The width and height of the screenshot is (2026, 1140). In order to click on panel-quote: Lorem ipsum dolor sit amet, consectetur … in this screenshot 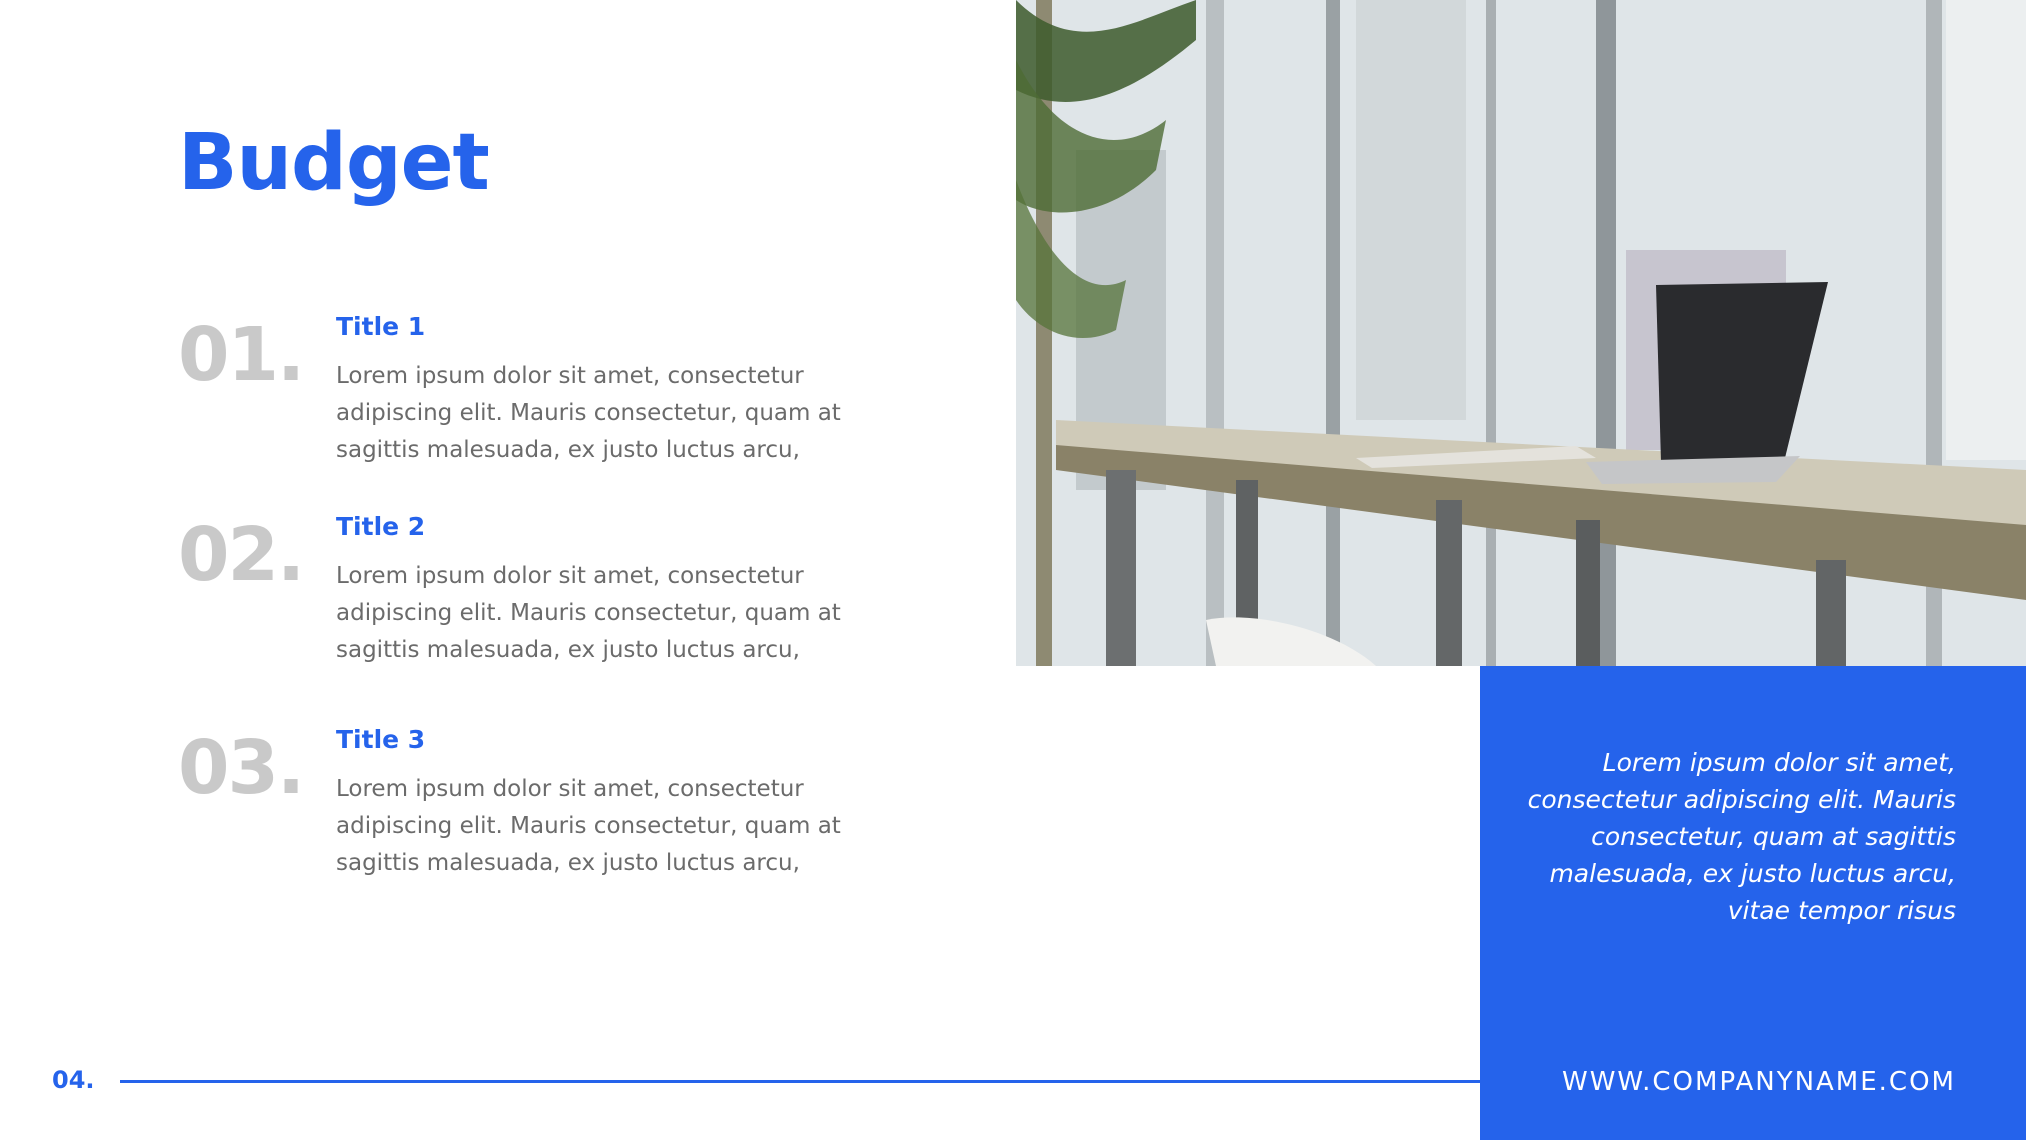, I will do `click(1741, 836)`.